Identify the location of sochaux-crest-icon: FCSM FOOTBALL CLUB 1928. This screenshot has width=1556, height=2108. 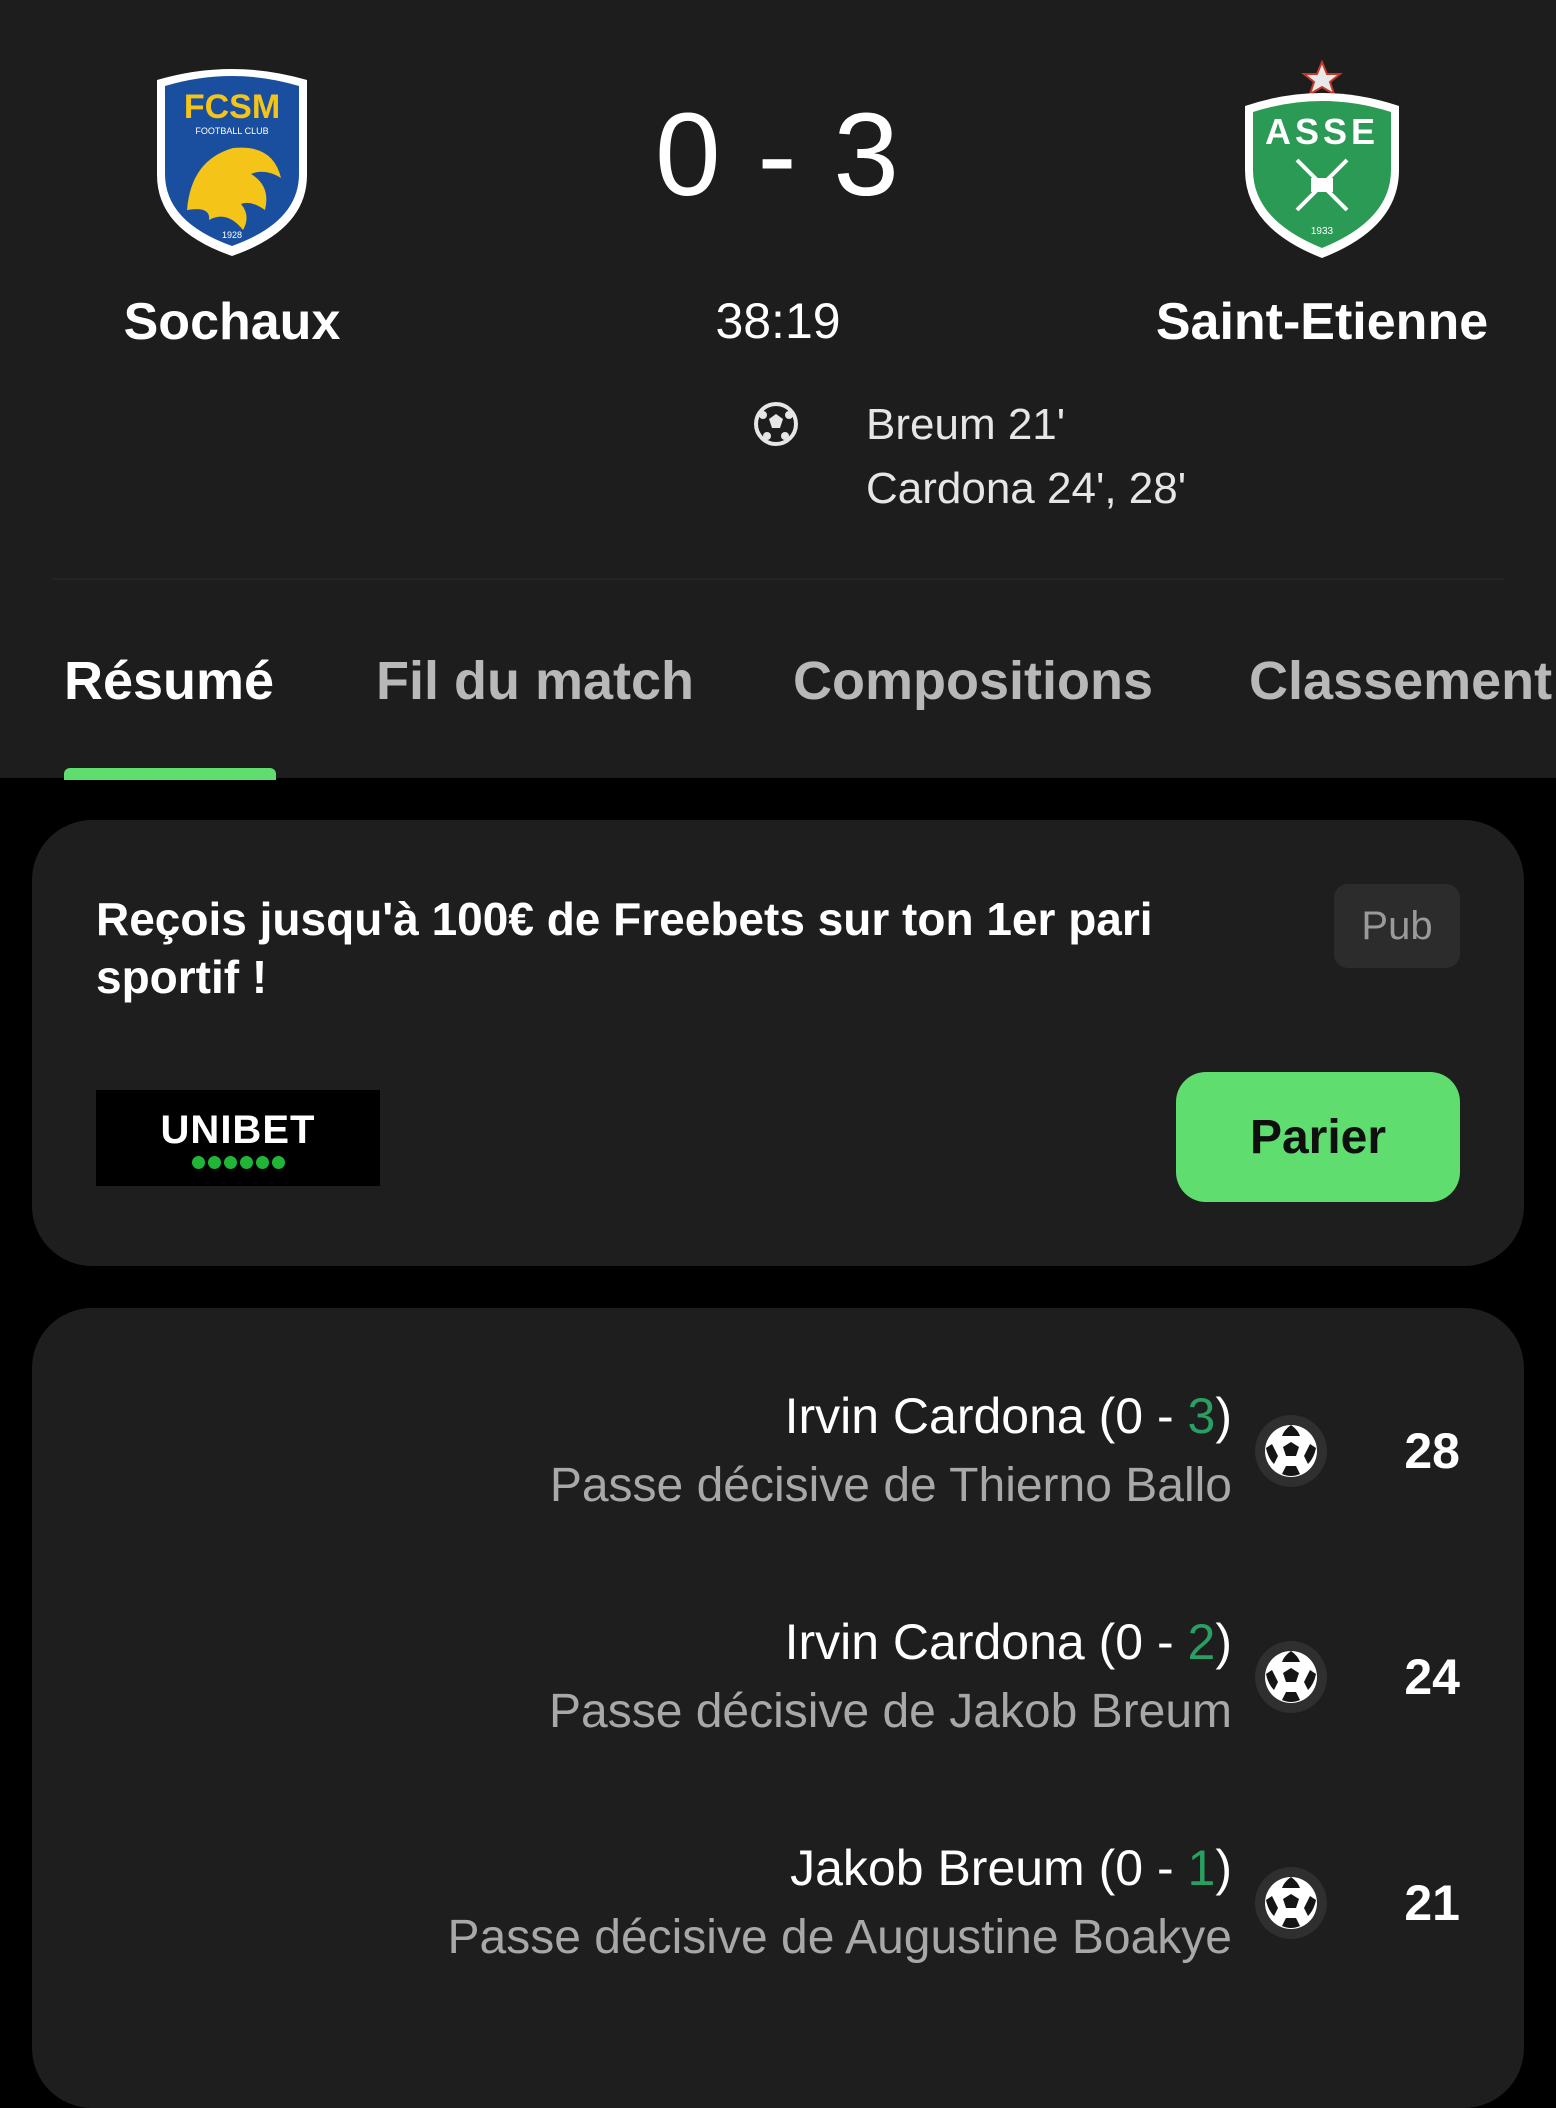
(232, 162).